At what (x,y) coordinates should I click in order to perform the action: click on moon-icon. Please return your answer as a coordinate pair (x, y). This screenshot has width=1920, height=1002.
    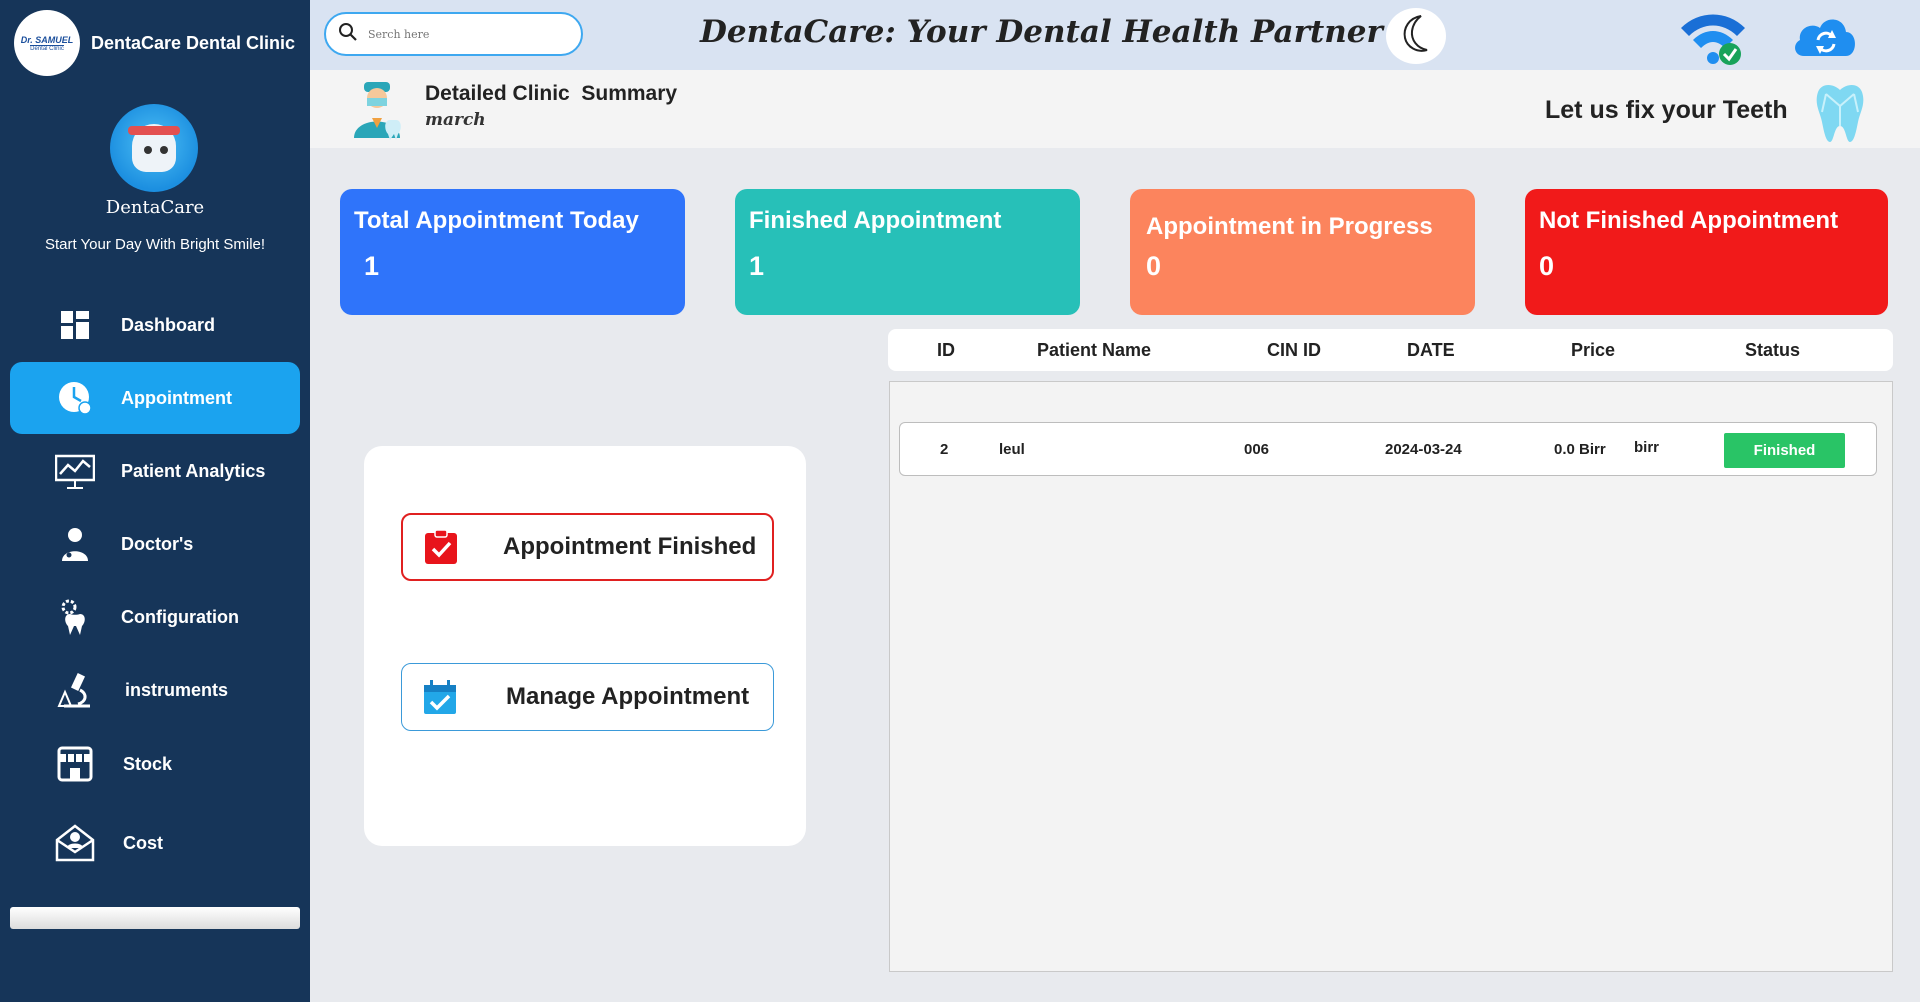
    Looking at the image, I should click on (1416, 36).